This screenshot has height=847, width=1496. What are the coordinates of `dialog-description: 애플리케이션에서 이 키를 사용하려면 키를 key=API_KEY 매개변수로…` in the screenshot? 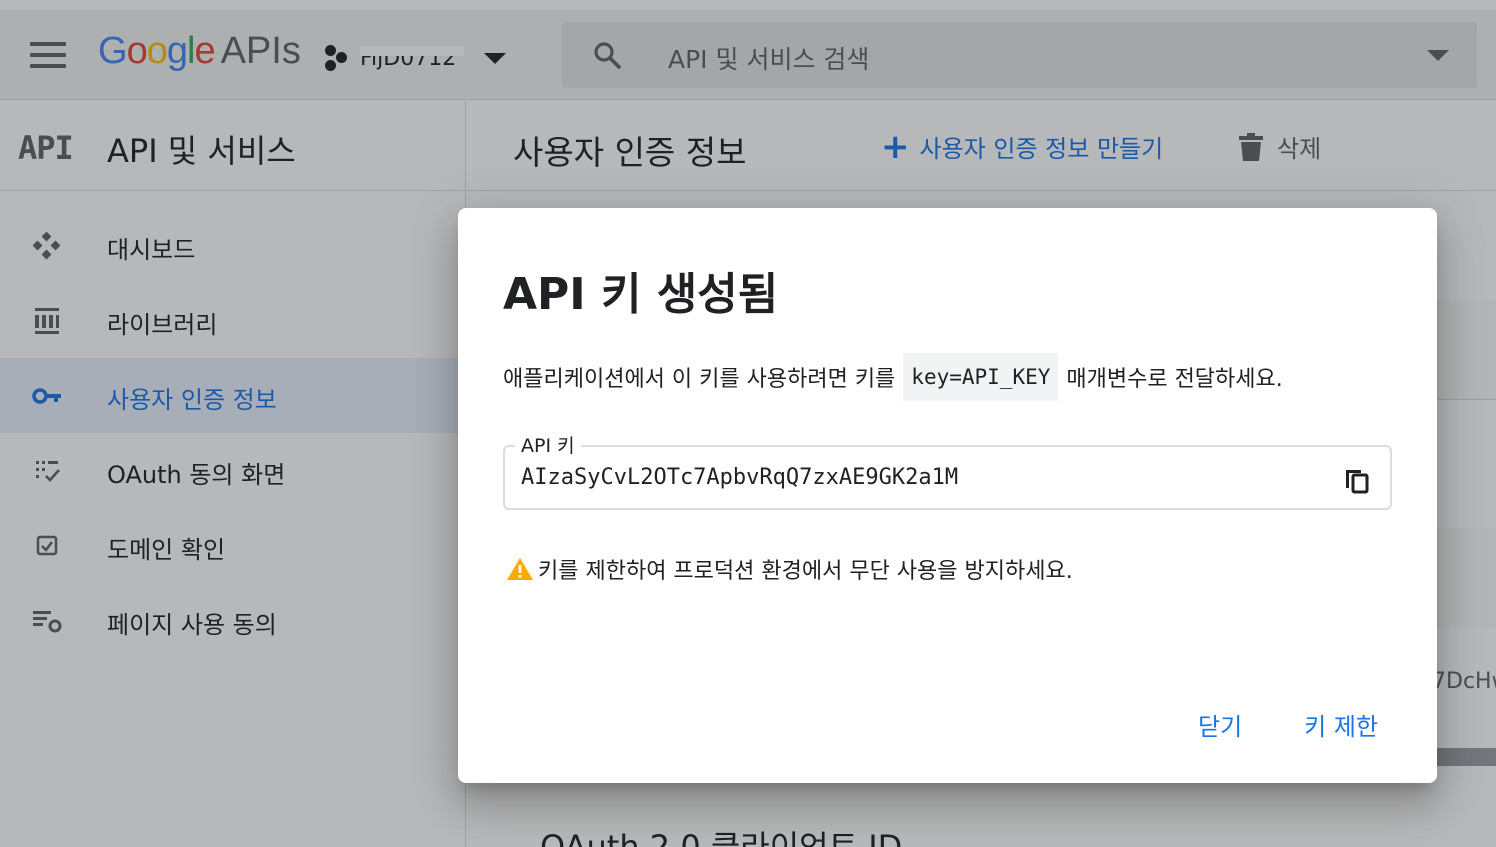 It's located at (893, 377).